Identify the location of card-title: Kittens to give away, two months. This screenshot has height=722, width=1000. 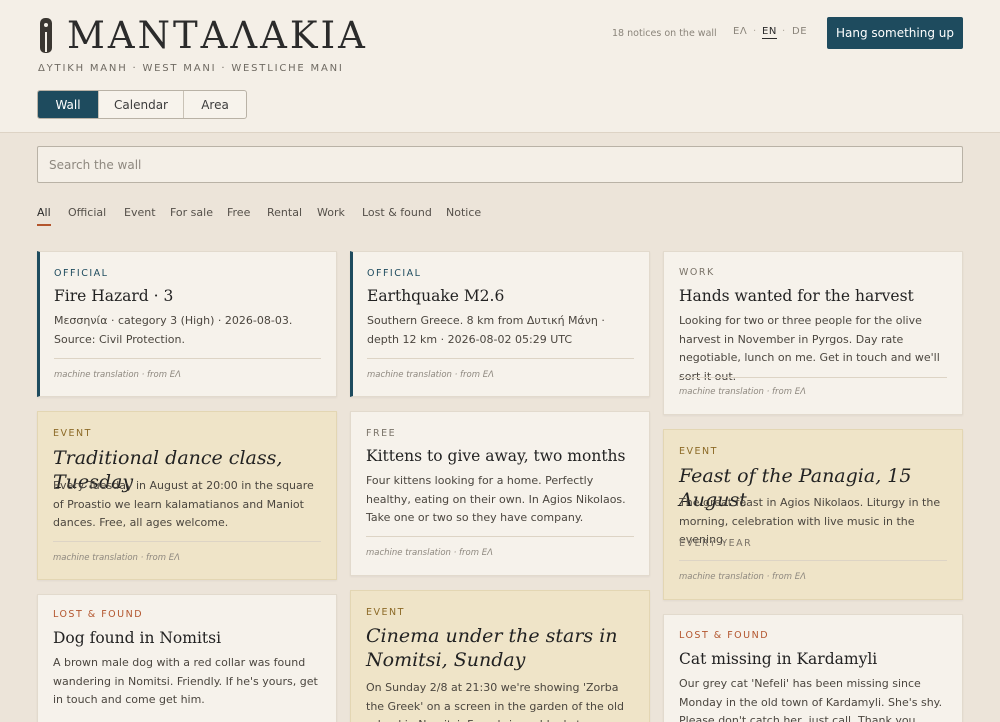
(496, 456).